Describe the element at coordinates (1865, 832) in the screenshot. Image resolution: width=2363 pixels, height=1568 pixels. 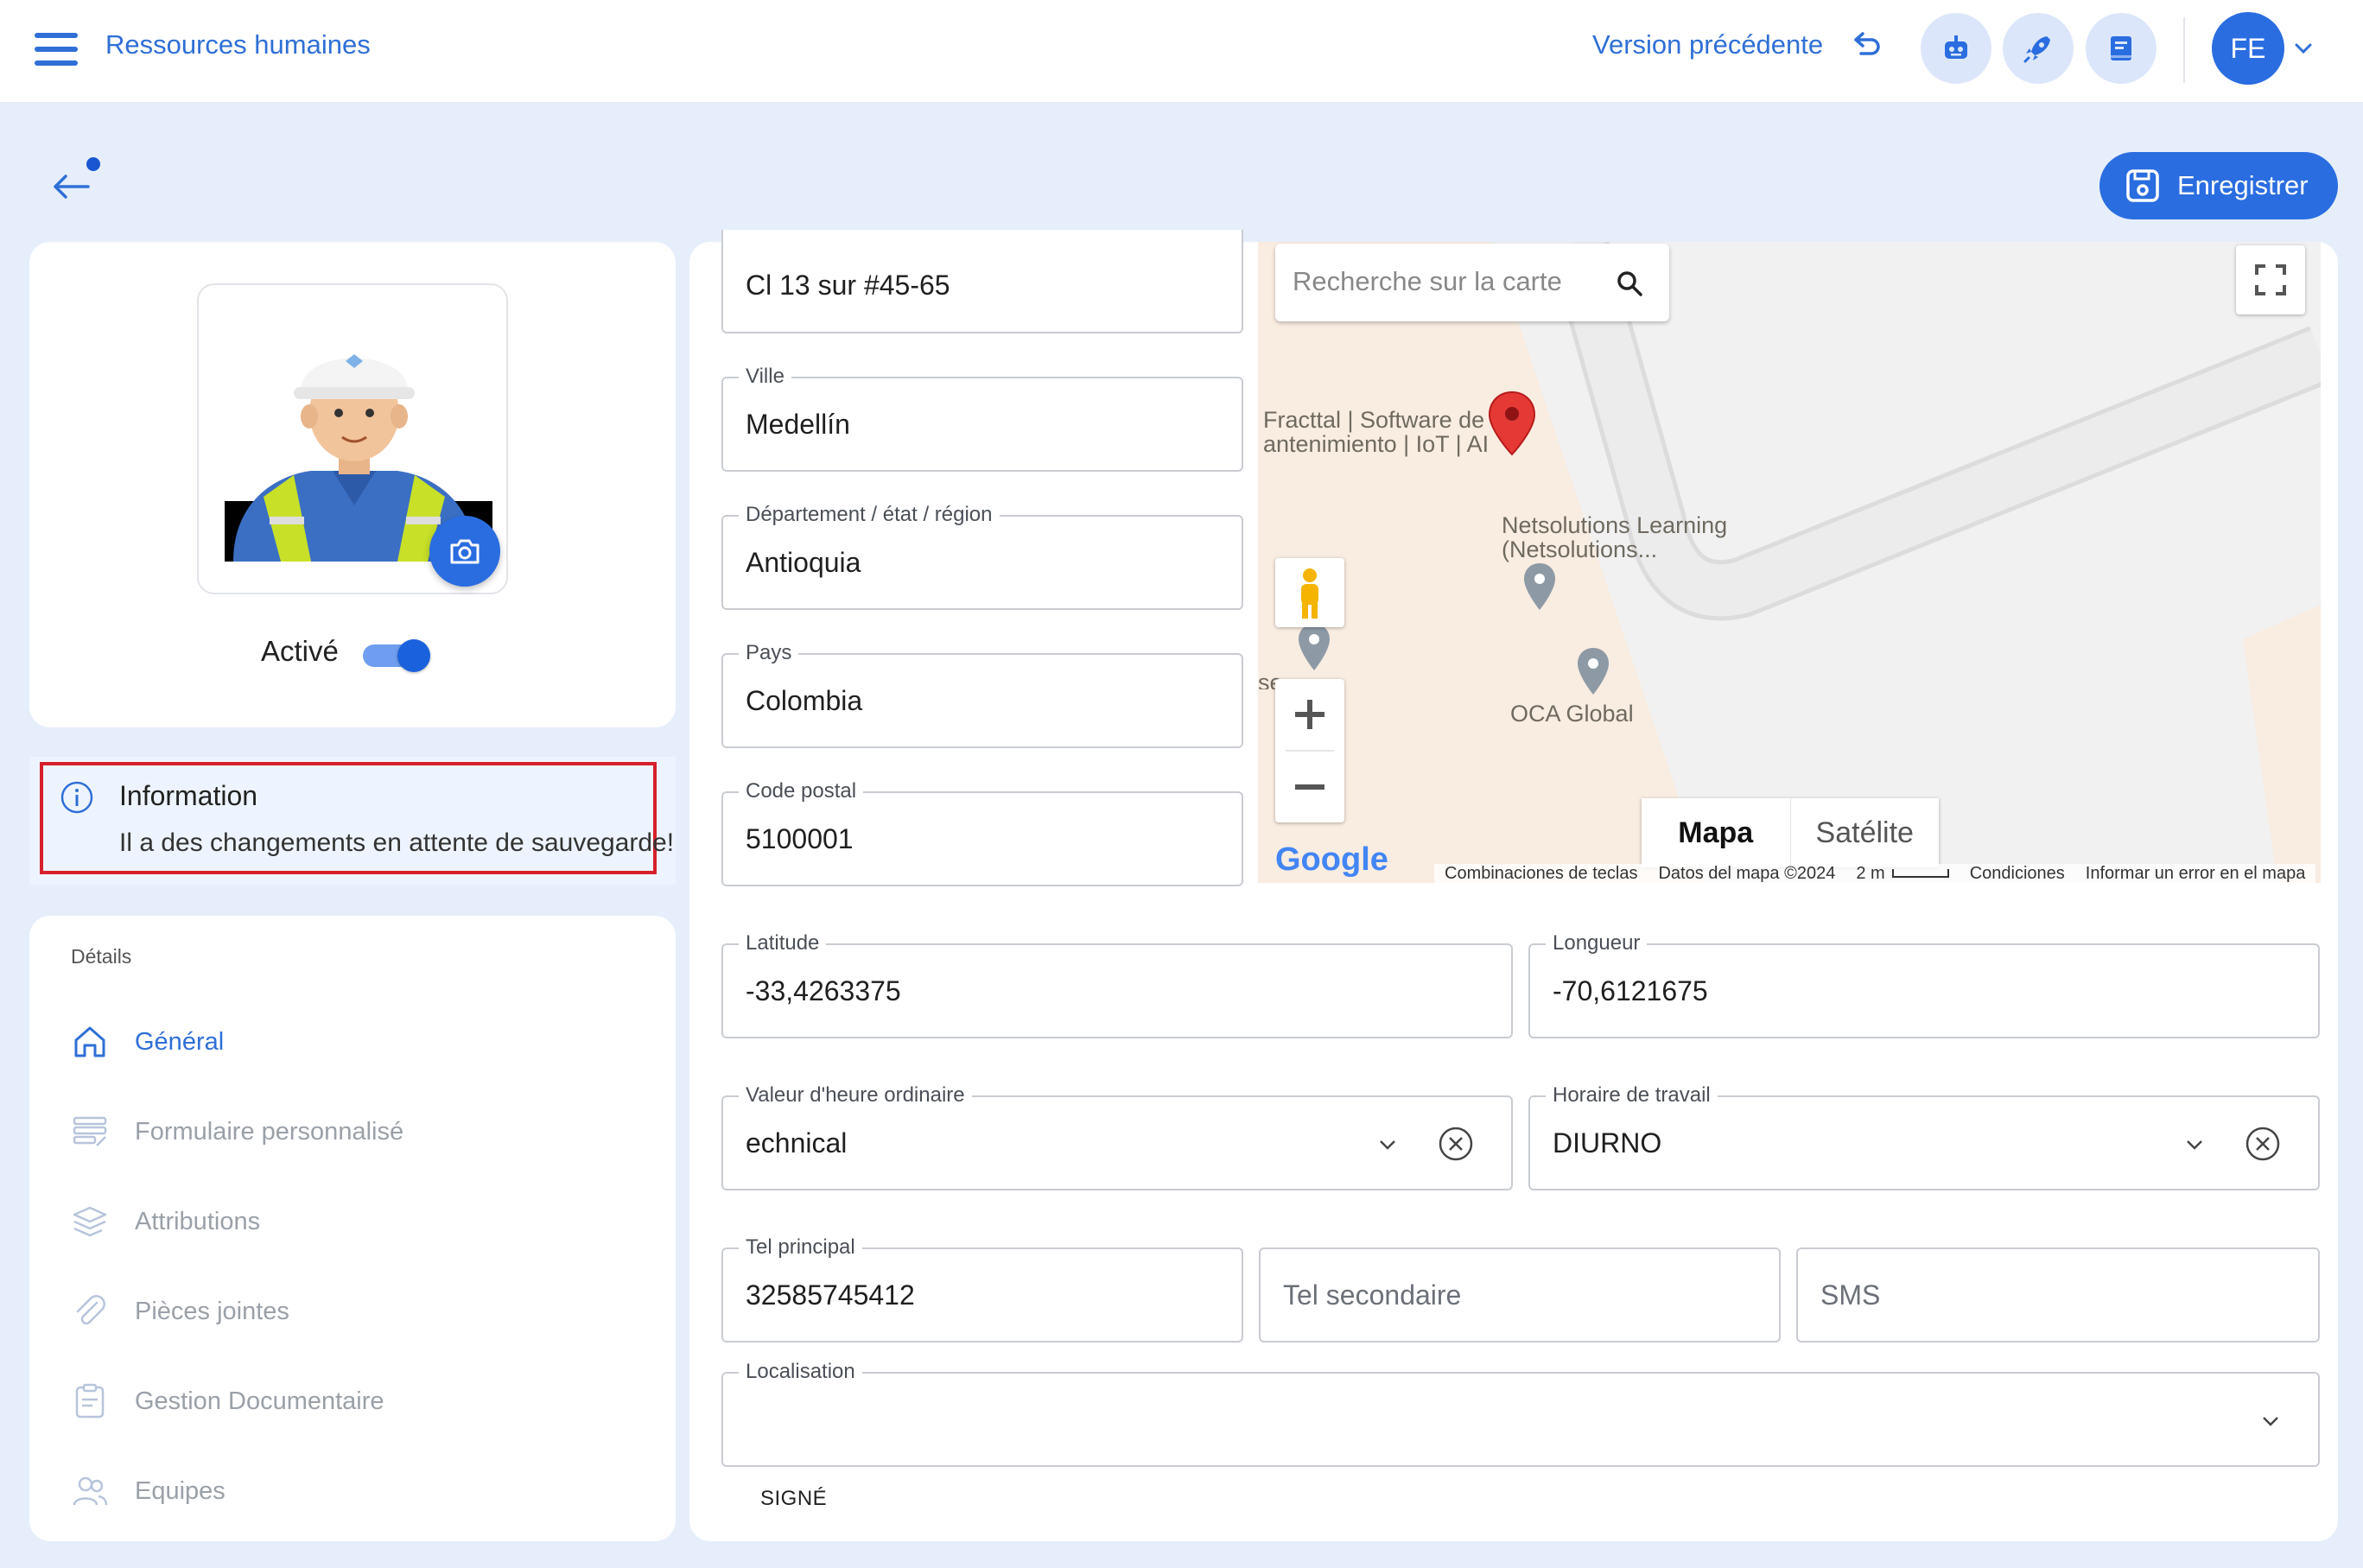
I see `map-type-satellite: Satélite` at that location.